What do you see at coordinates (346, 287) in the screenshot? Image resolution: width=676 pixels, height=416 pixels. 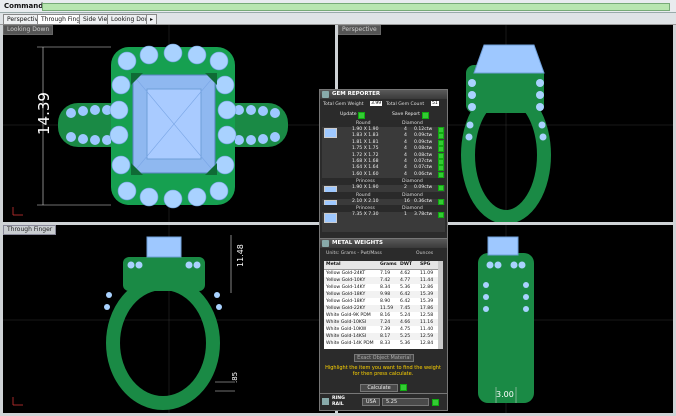 I see `metal-name: Yellow Gold-14KY` at bounding box center [346, 287].